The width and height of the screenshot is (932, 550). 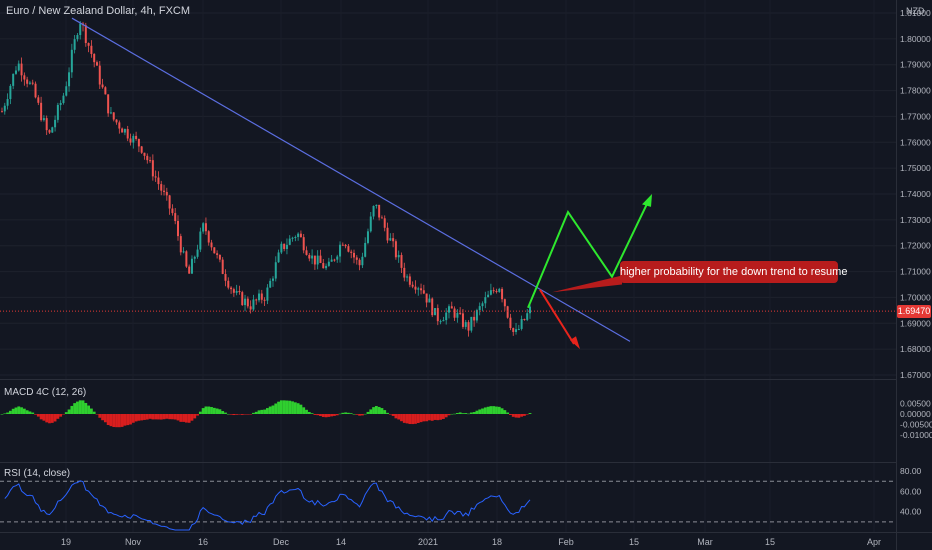 I want to click on rsi-pane-label: RSI (14, close), so click(x=37, y=473).